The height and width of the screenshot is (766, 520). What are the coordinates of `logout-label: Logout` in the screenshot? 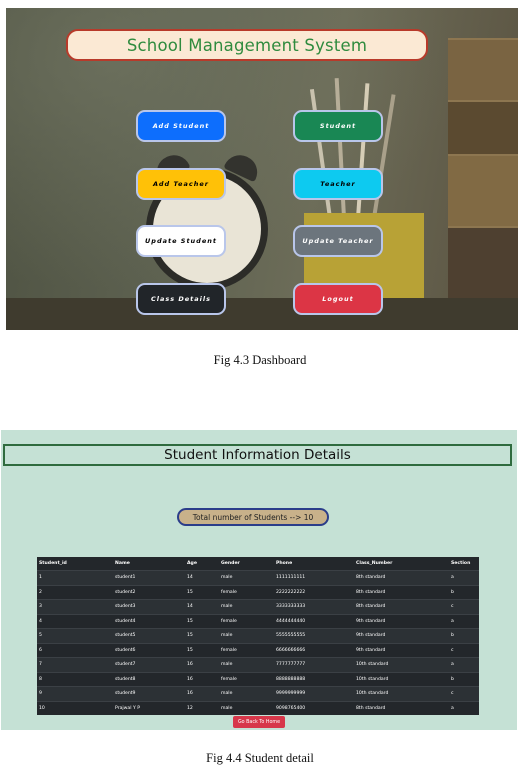 It's located at (338, 299).